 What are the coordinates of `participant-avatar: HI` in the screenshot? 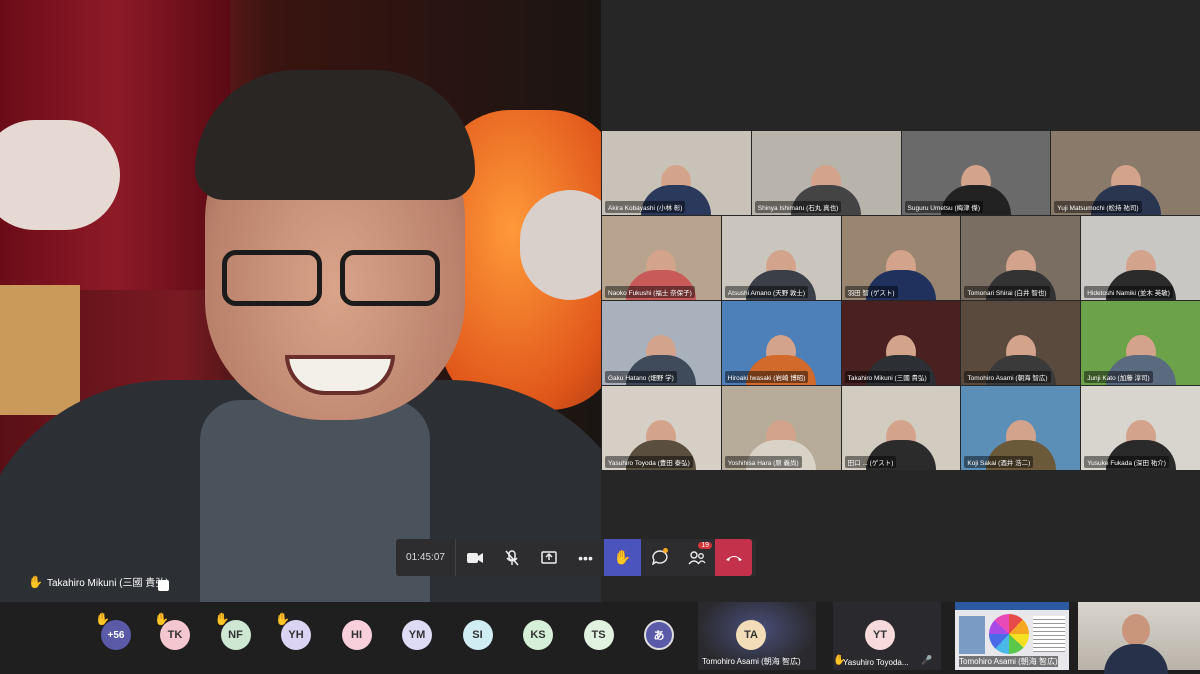 It's located at (356, 635).